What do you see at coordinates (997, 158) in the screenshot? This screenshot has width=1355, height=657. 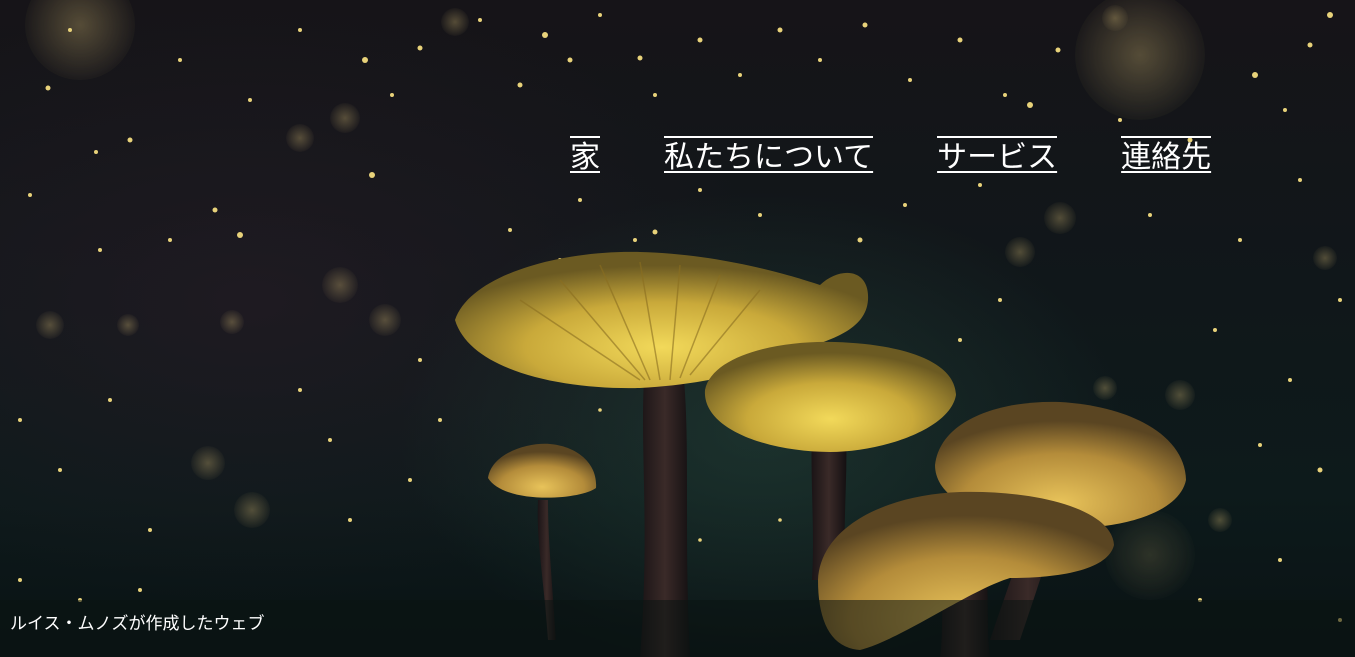 I see `nav-link-services: サービス` at bounding box center [997, 158].